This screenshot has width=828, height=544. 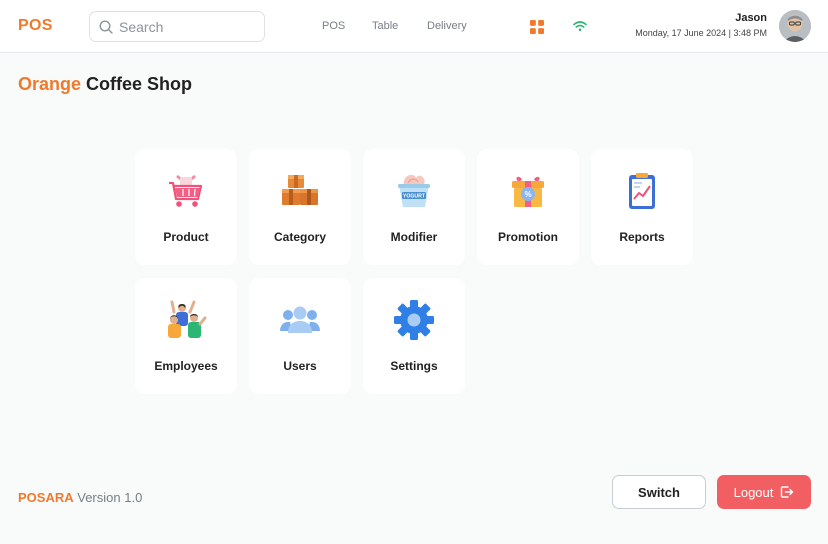 I want to click on tile-users: Users, so click(x=300, y=336).